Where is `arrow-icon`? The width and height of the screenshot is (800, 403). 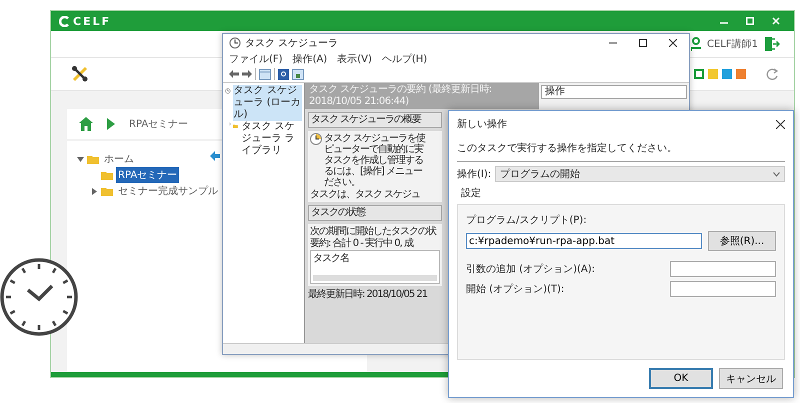
arrow-icon is located at coordinates (215, 156).